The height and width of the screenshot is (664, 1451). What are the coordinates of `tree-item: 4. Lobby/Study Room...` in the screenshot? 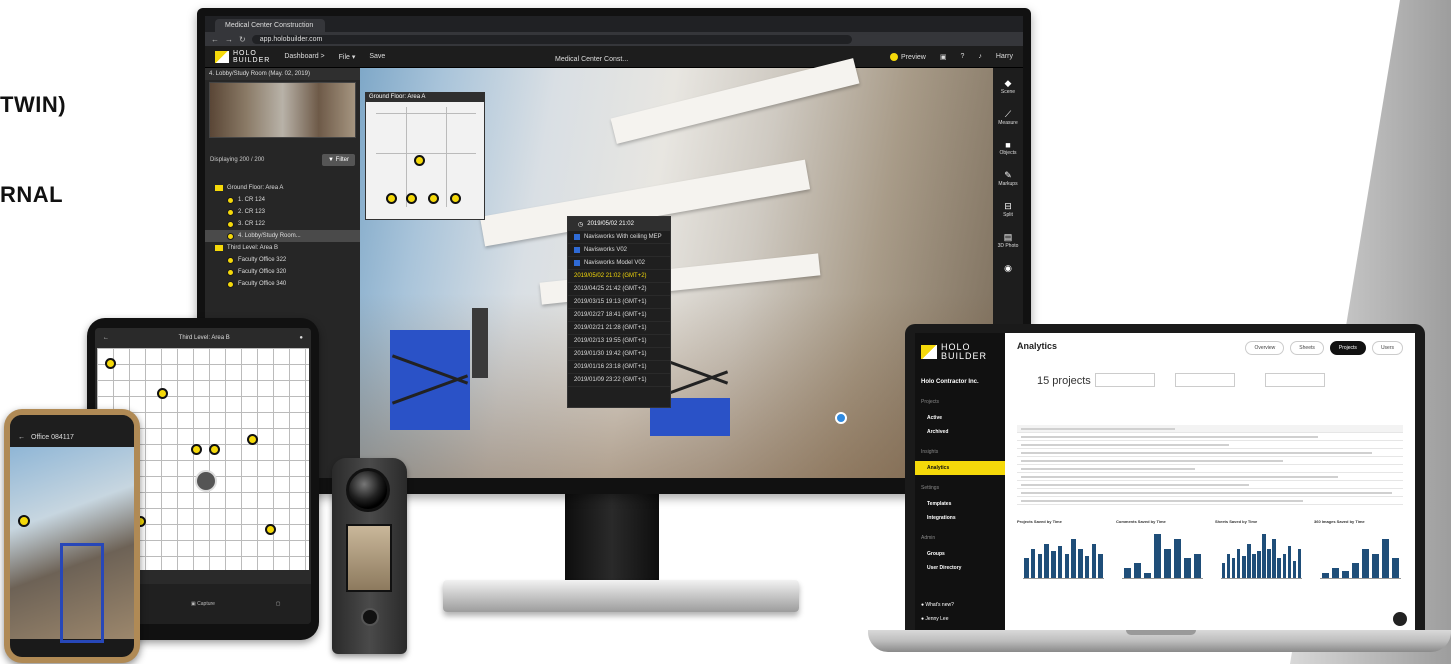 It's located at (282, 236).